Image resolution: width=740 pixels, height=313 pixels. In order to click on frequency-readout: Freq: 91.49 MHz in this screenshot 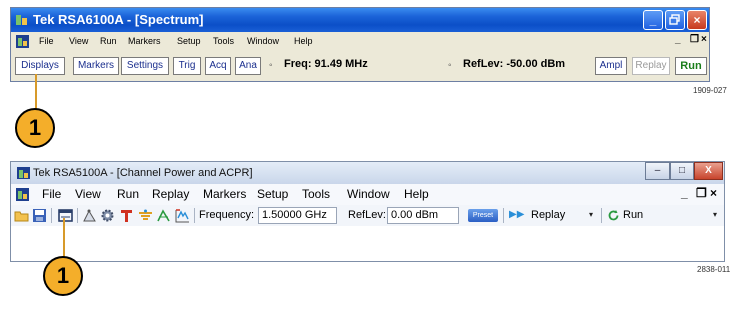, I will do `click(326, 64)`.